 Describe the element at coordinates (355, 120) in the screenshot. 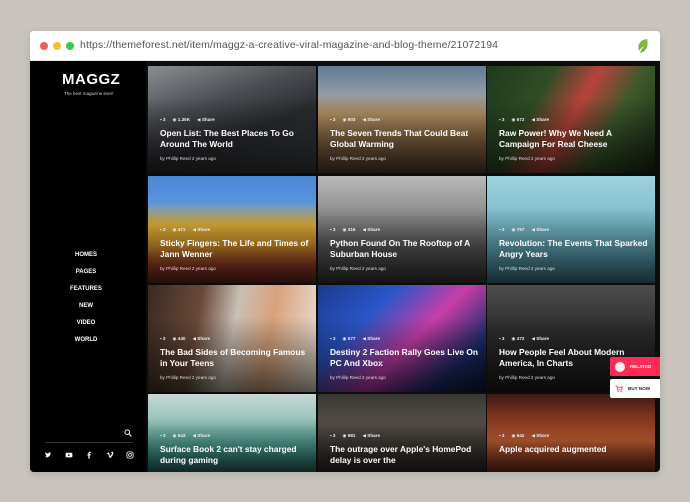

I see `post-meta: ▪ 3 ◉ 903 ◀ Share` at that location.